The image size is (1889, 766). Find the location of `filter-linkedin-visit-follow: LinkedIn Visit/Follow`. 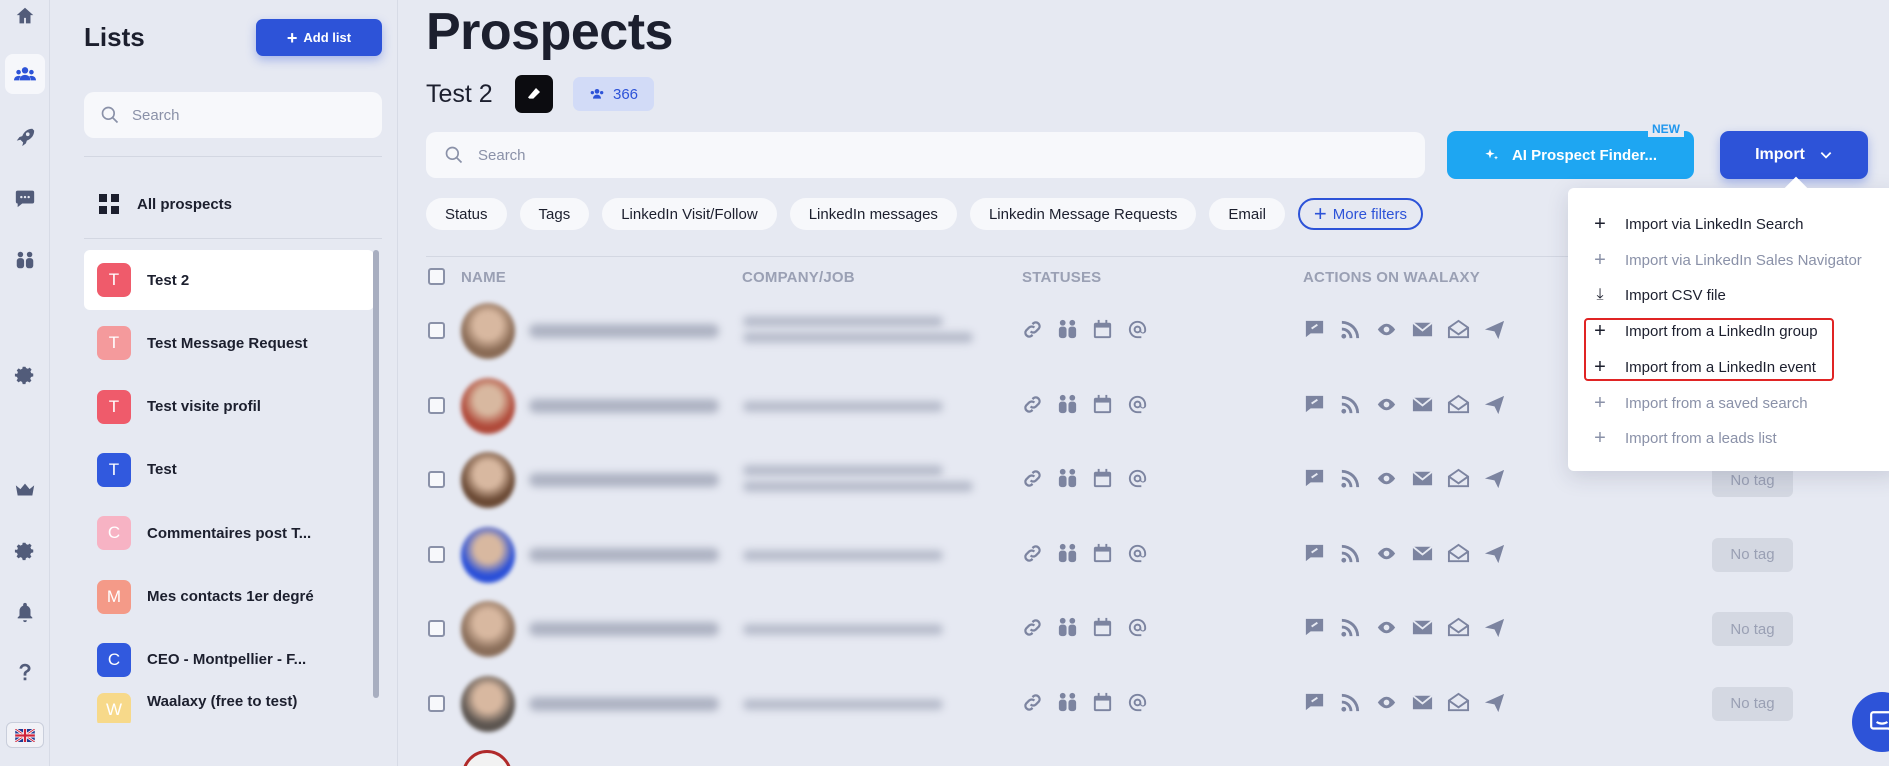

filter-linkedin-visit-follow: LinkedIn Visit/Follow is located at coordinates (689, 214).